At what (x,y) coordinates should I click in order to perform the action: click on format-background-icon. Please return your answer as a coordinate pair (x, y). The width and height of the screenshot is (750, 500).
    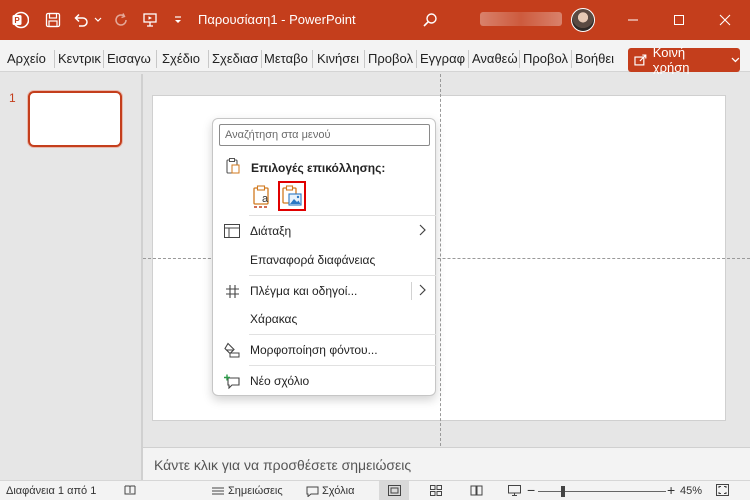
    Looking at the image, I should click on (232, 350).